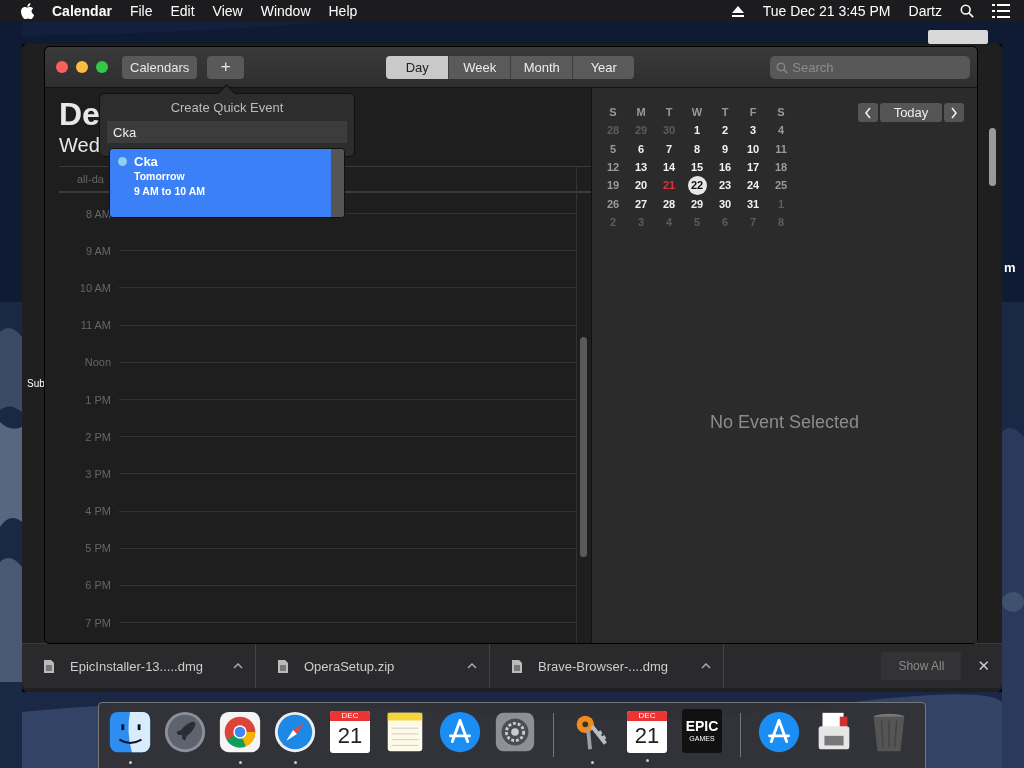 The height and width of the screenshot is (768, 1024). I want to click on calendar-day: 3, so click(753, 130).